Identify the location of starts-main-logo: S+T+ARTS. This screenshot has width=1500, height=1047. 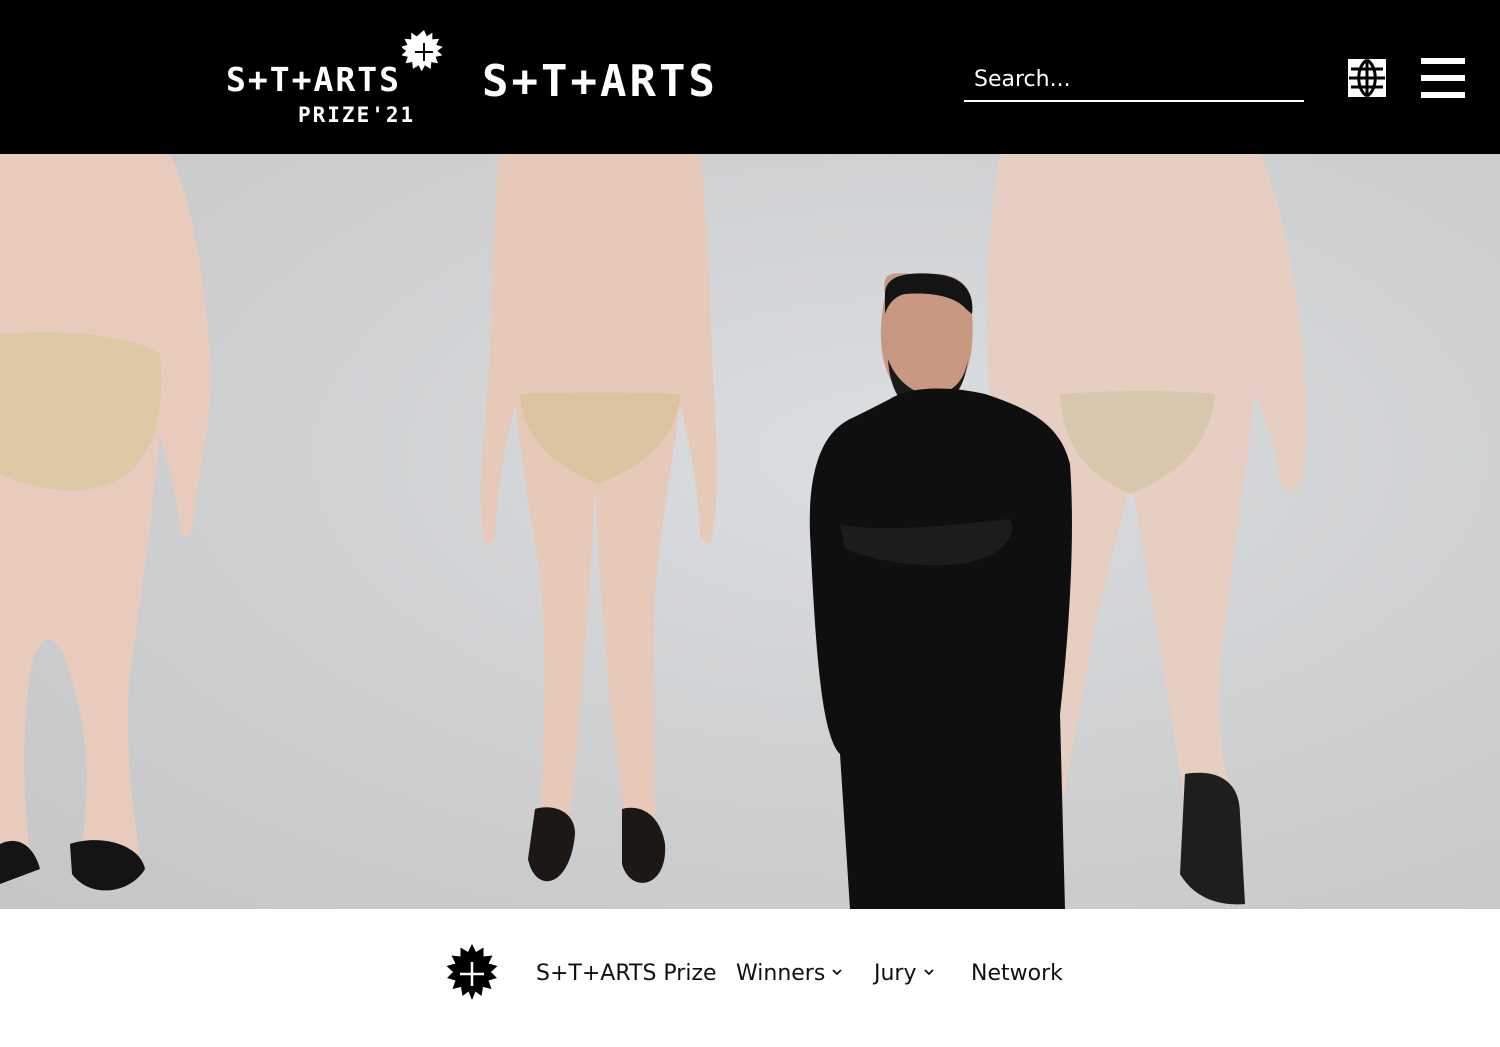
(600, 82).